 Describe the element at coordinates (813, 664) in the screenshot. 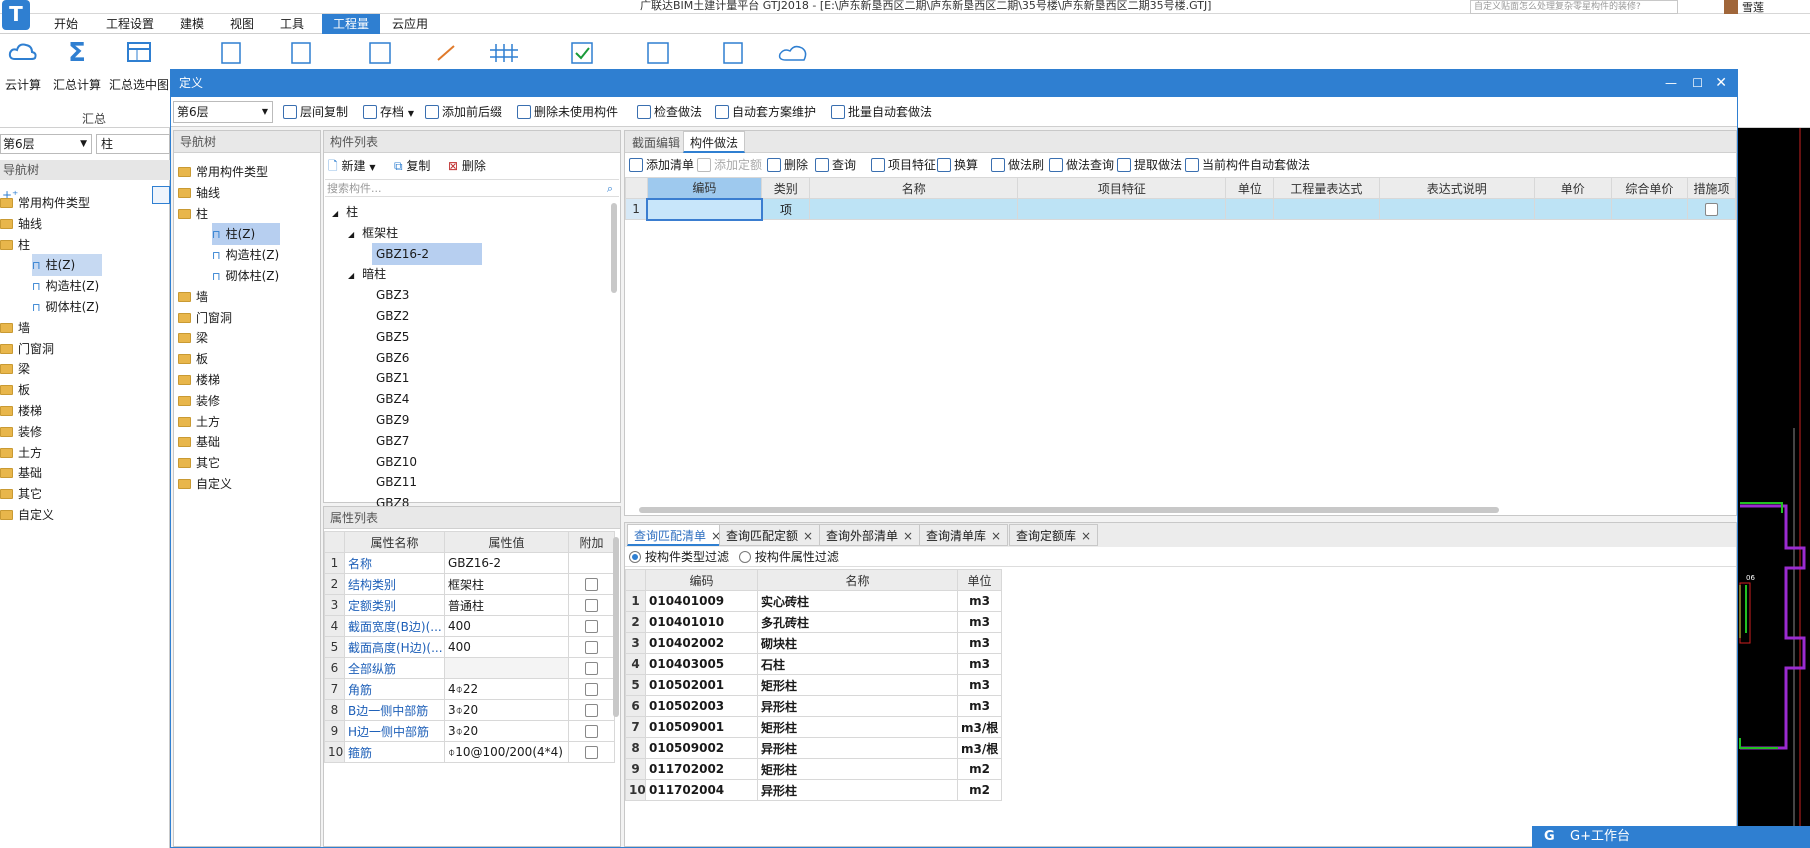

I see `query-row: 4 010403005 石柱 m3` at that location.